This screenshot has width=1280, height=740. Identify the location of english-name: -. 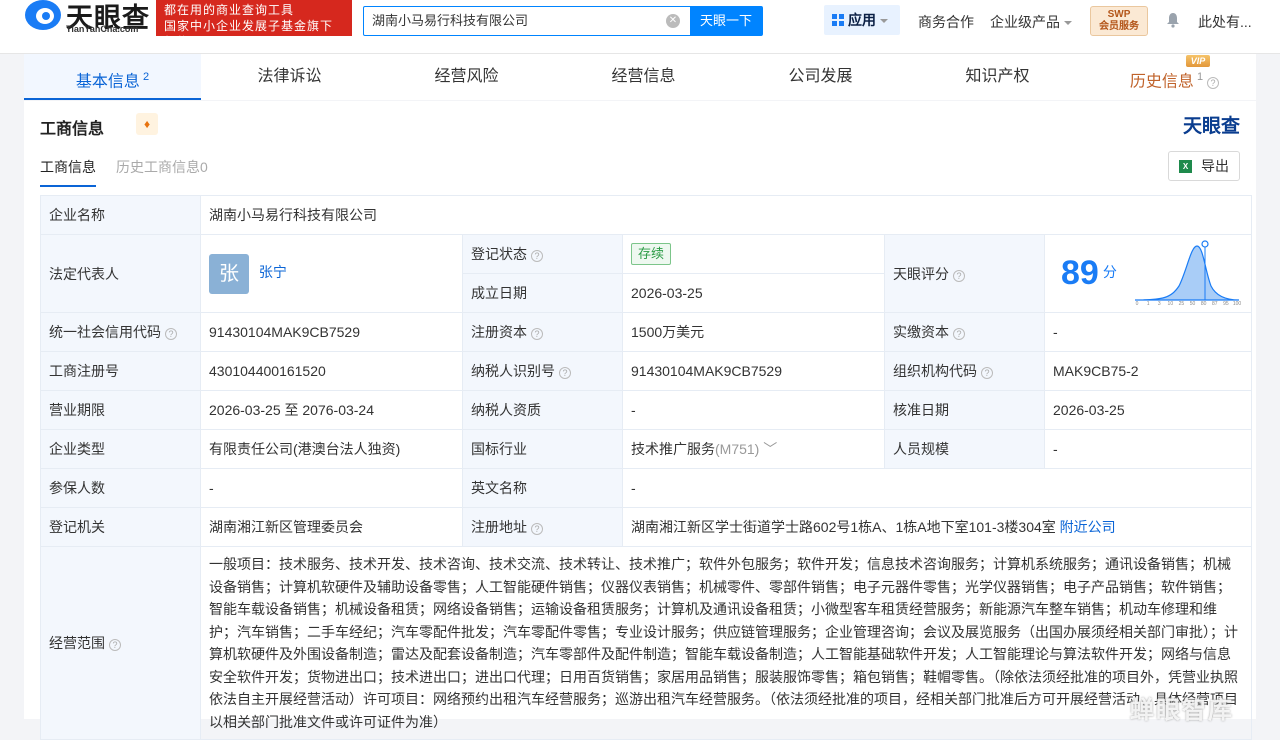
(937, 488).